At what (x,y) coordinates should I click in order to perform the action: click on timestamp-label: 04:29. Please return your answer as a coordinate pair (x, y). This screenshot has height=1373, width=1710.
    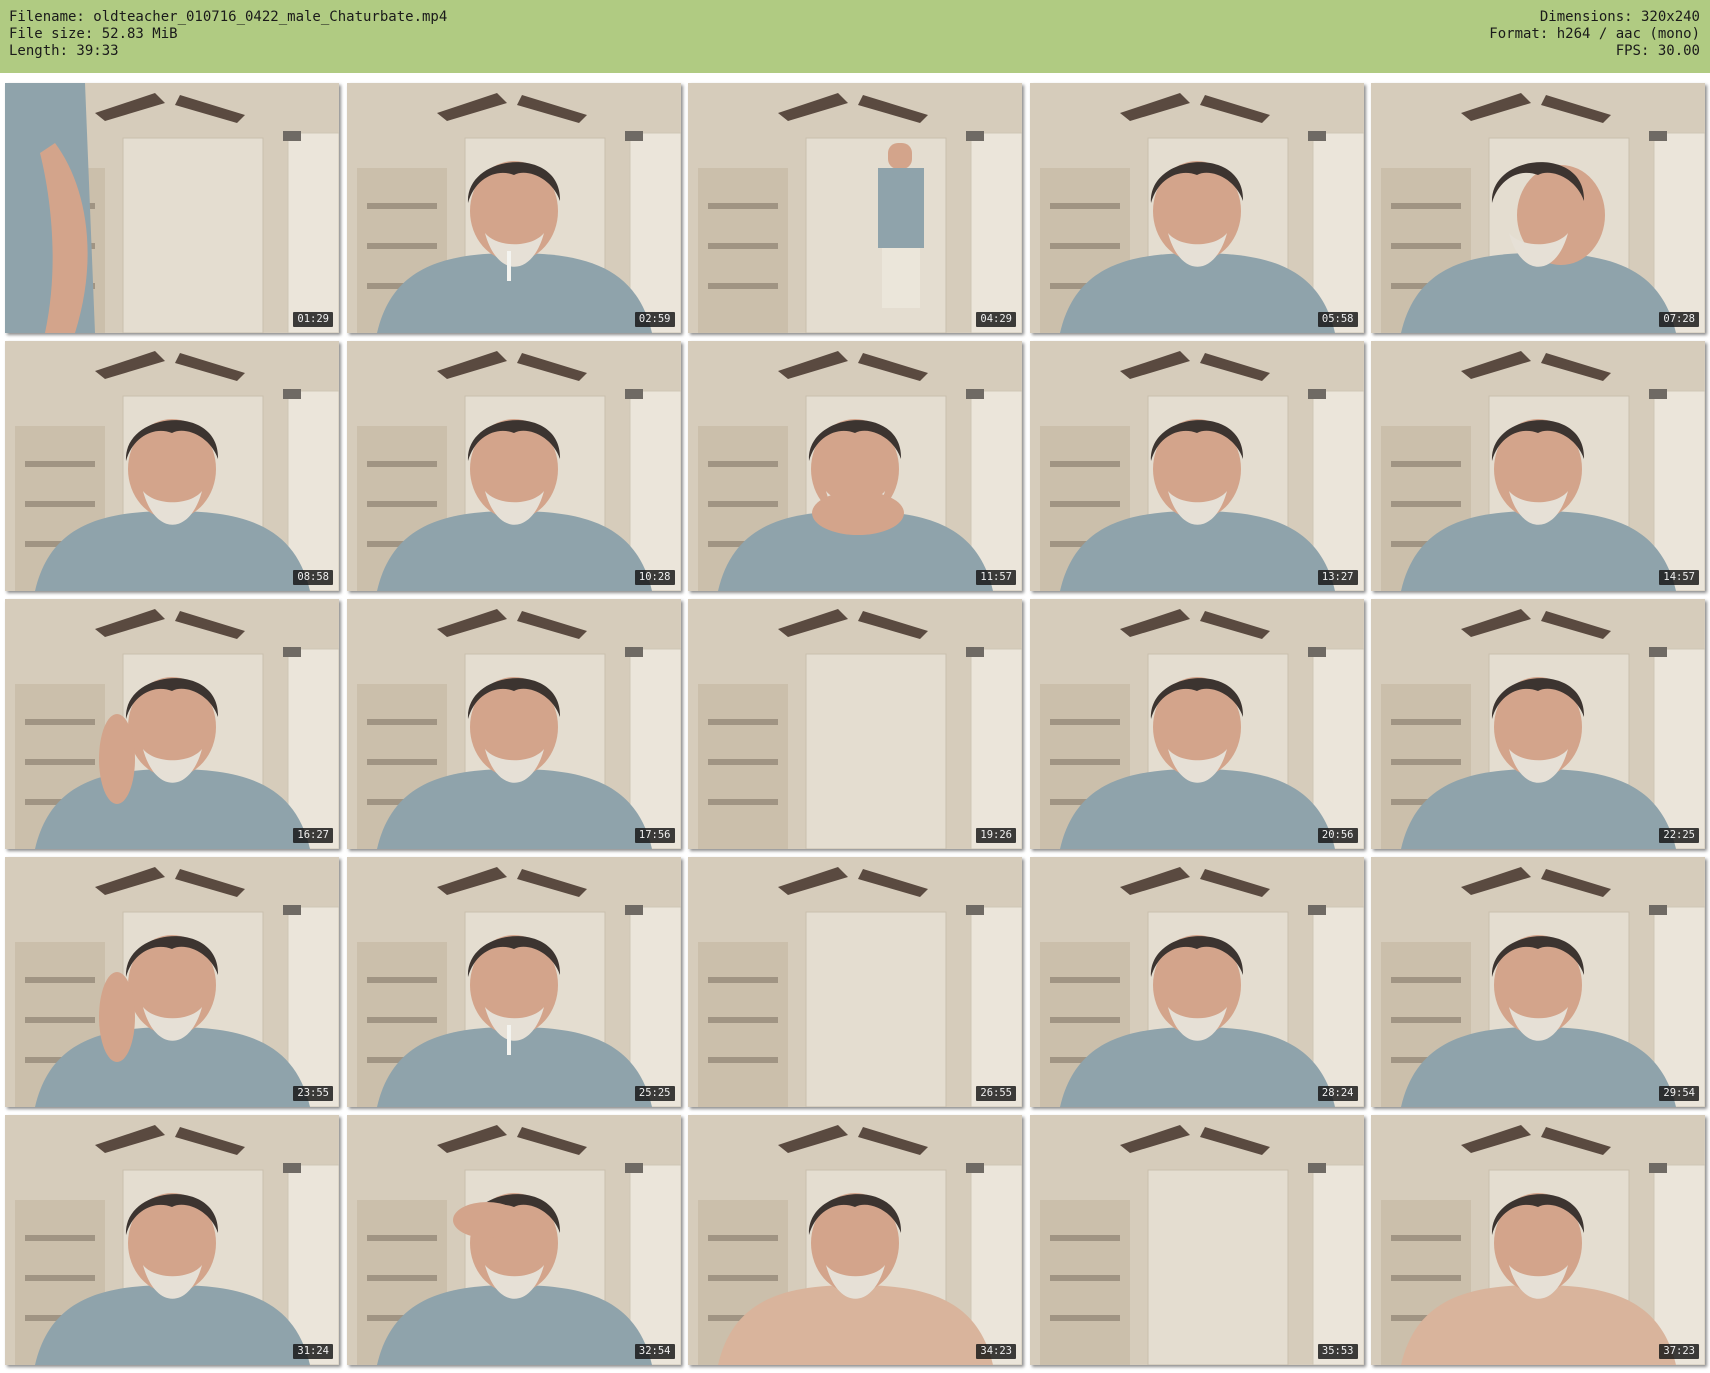
    Looking at the image, I should click on (996, 319).